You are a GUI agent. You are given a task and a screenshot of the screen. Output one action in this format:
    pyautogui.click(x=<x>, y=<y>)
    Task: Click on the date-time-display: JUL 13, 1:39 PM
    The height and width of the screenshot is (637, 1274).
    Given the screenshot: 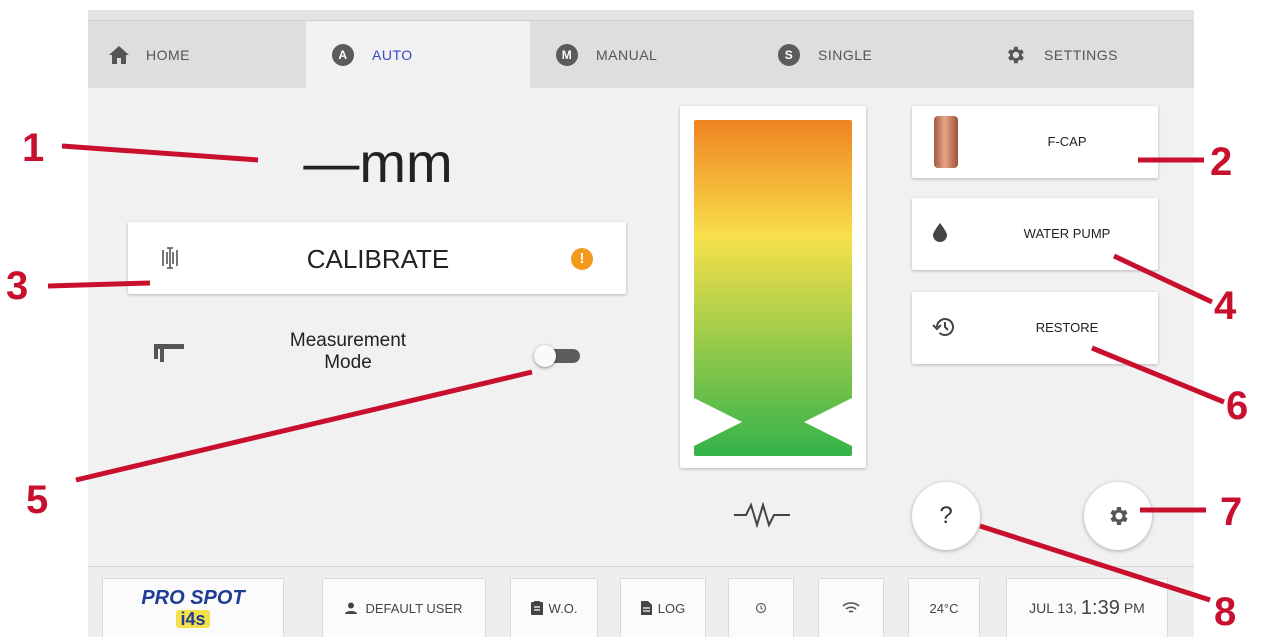 What is the action you would take?
    pyautogui.click(x=1087, y=607)
    